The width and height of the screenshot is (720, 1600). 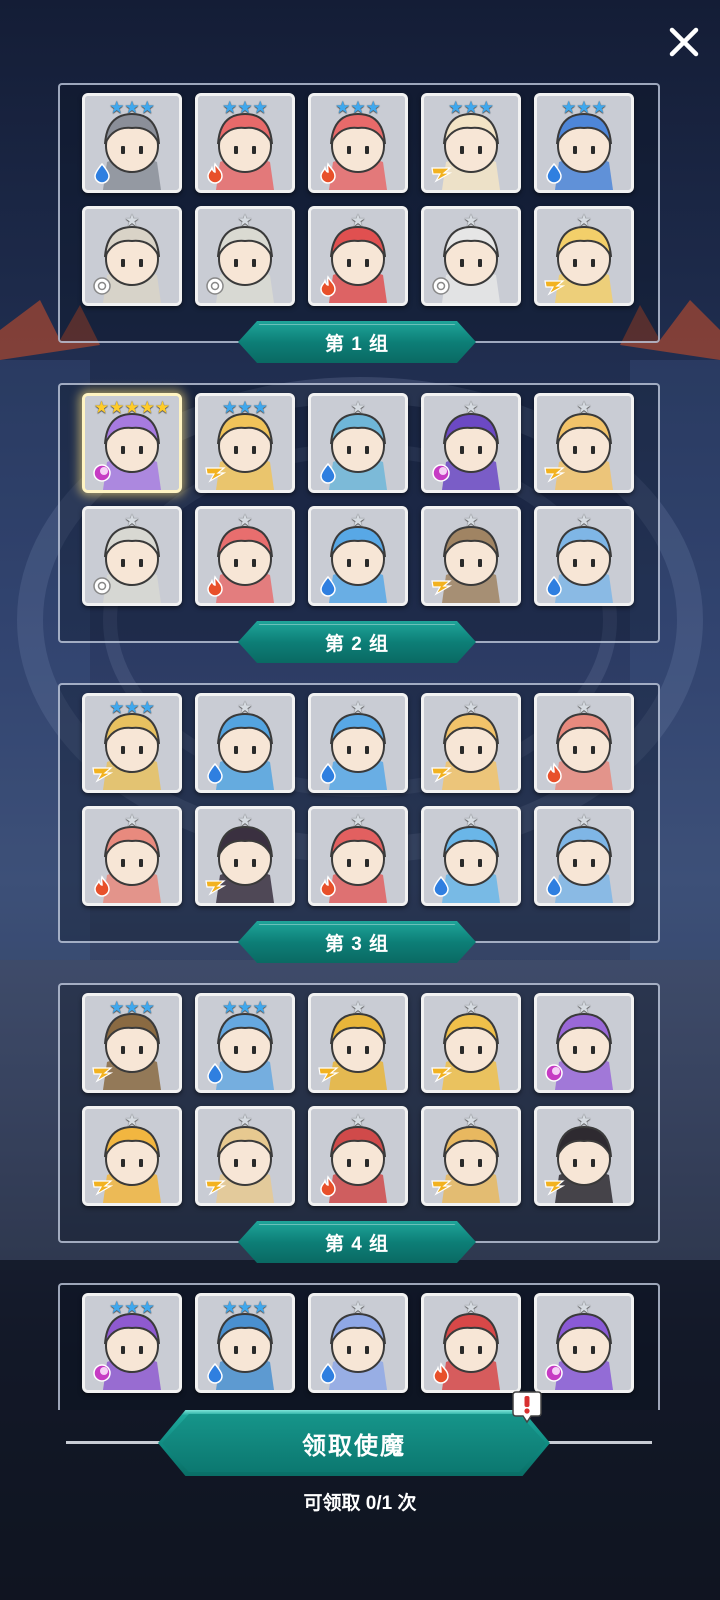 I want to click on hero-card-gladiator: ★, so click(x=358, y=1156).